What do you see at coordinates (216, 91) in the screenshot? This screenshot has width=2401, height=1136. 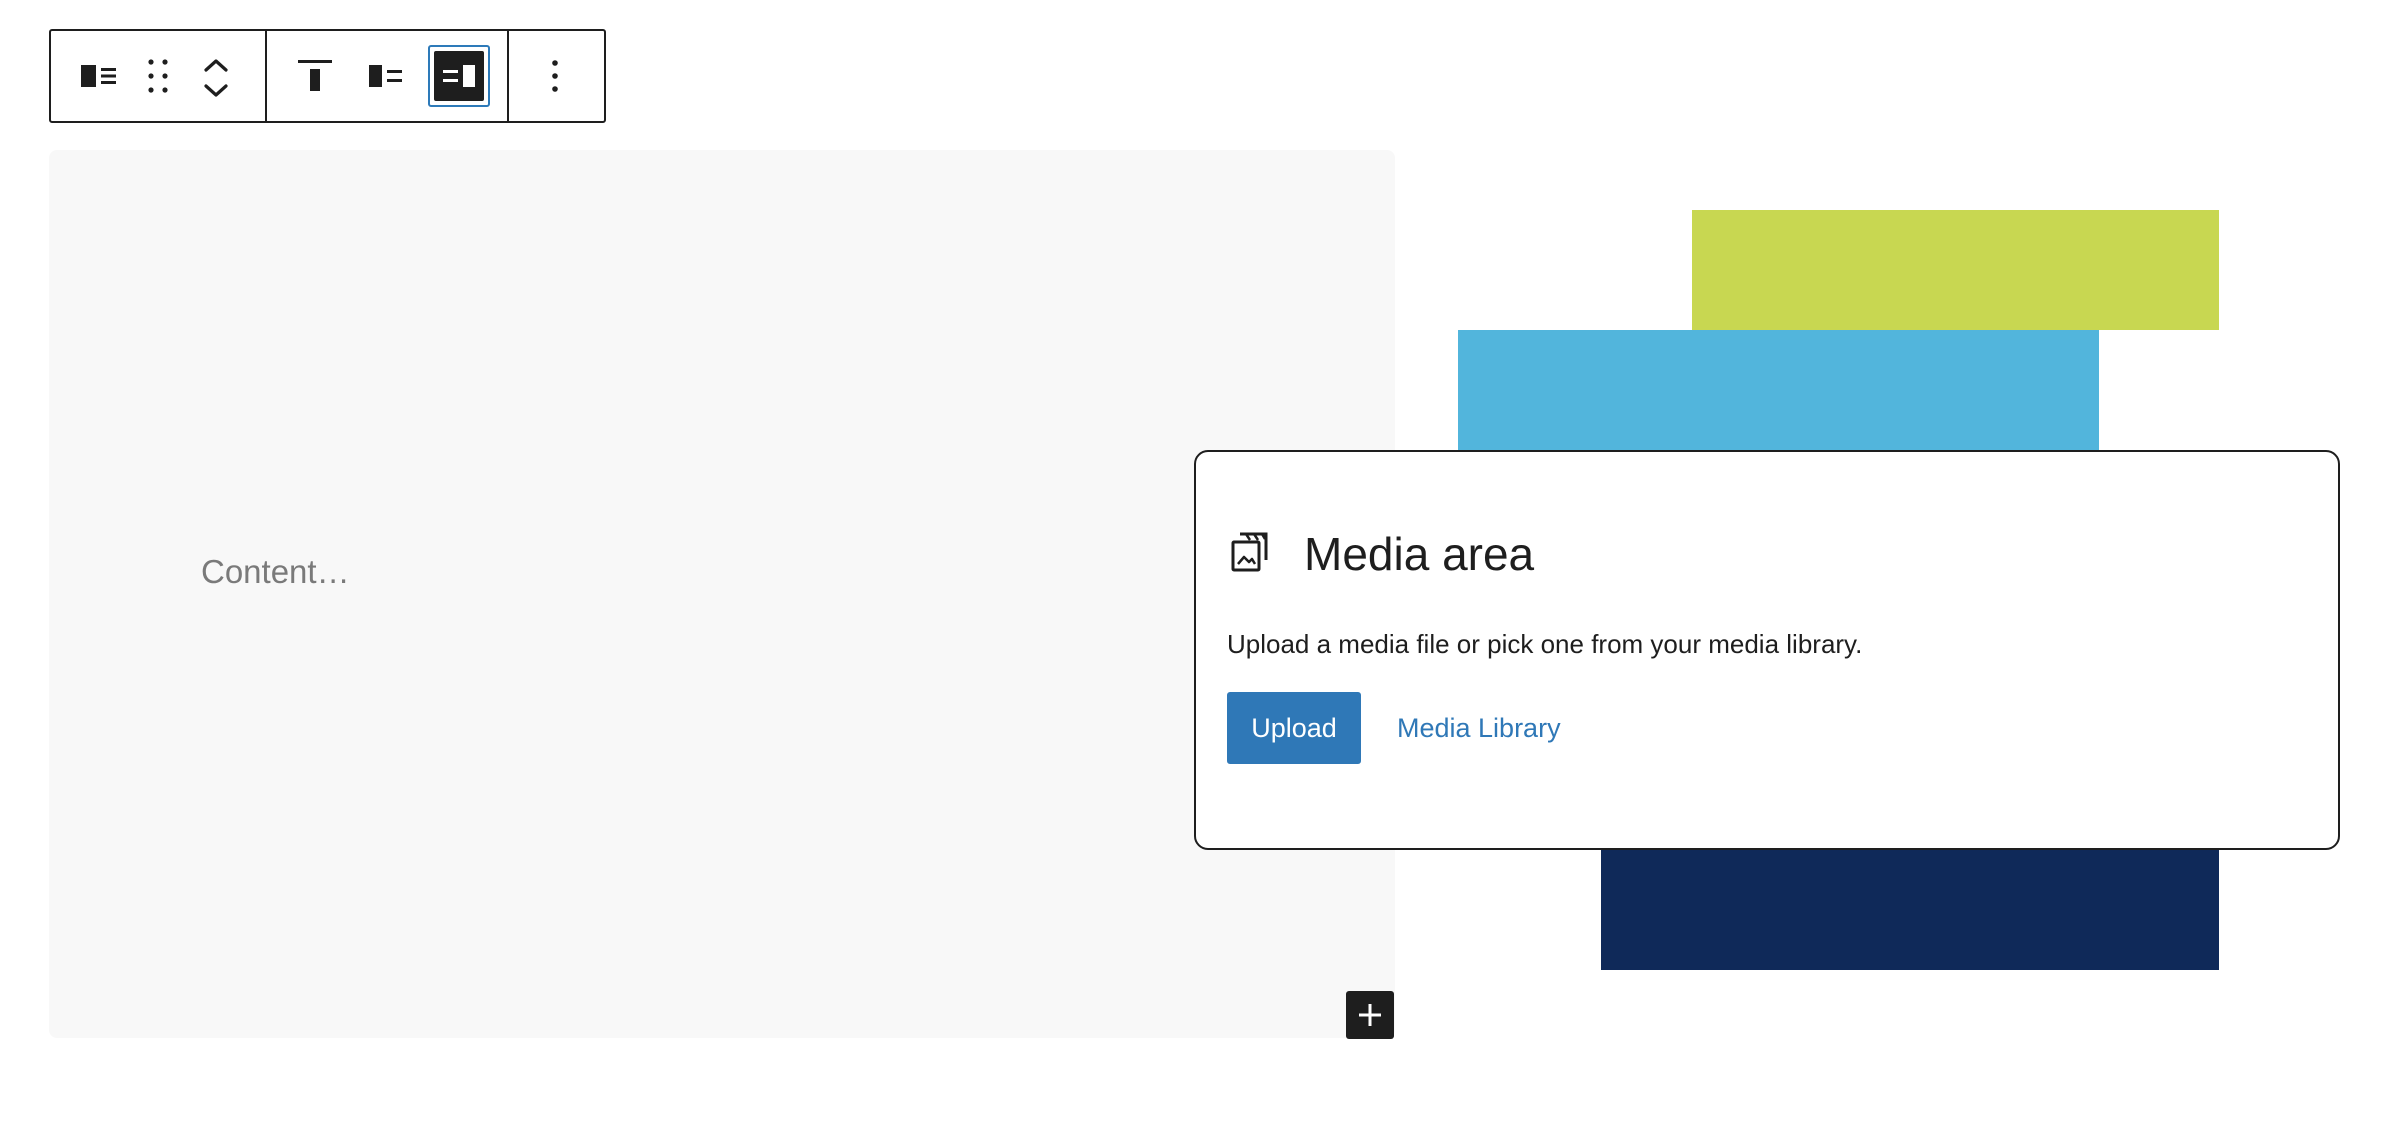 I see `move-down-icon` at bounding box center [216, 91].